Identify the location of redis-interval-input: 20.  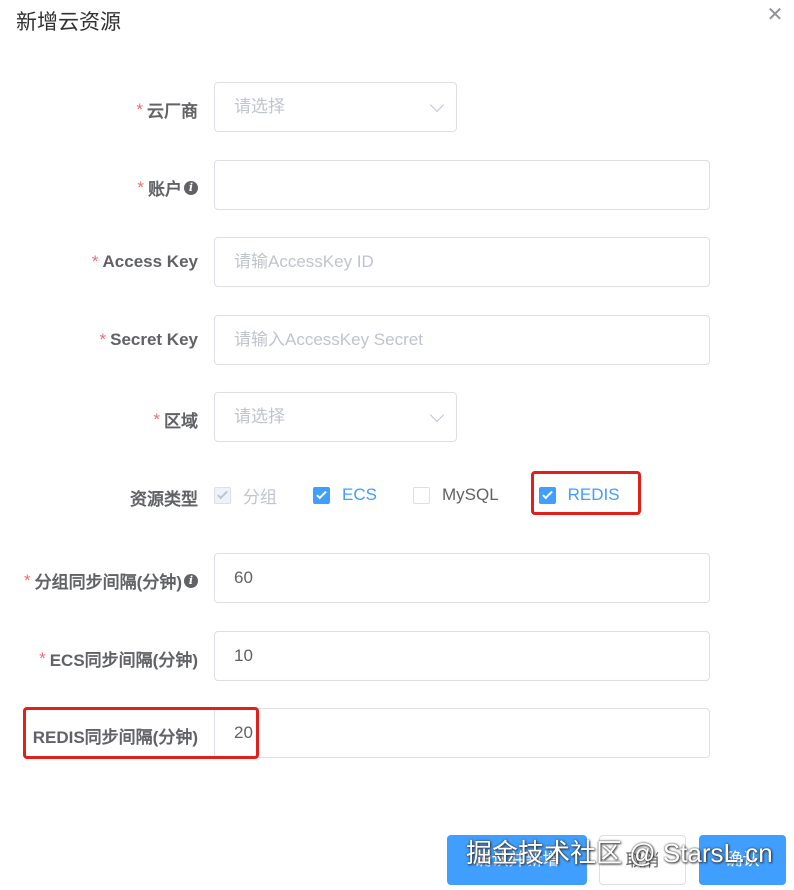
(462, 733).